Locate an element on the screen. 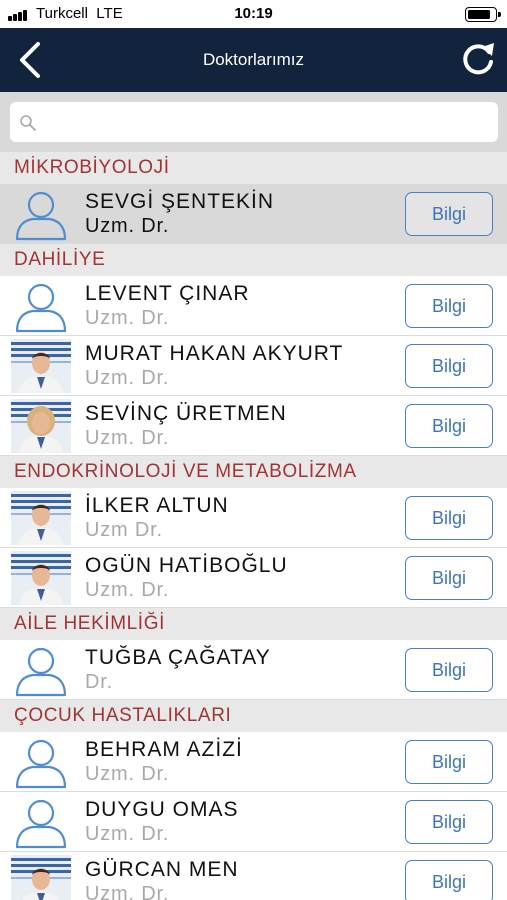 This screenshot has height=900, width=507. status-time: 10:19 is located at coordinates (253, 13).